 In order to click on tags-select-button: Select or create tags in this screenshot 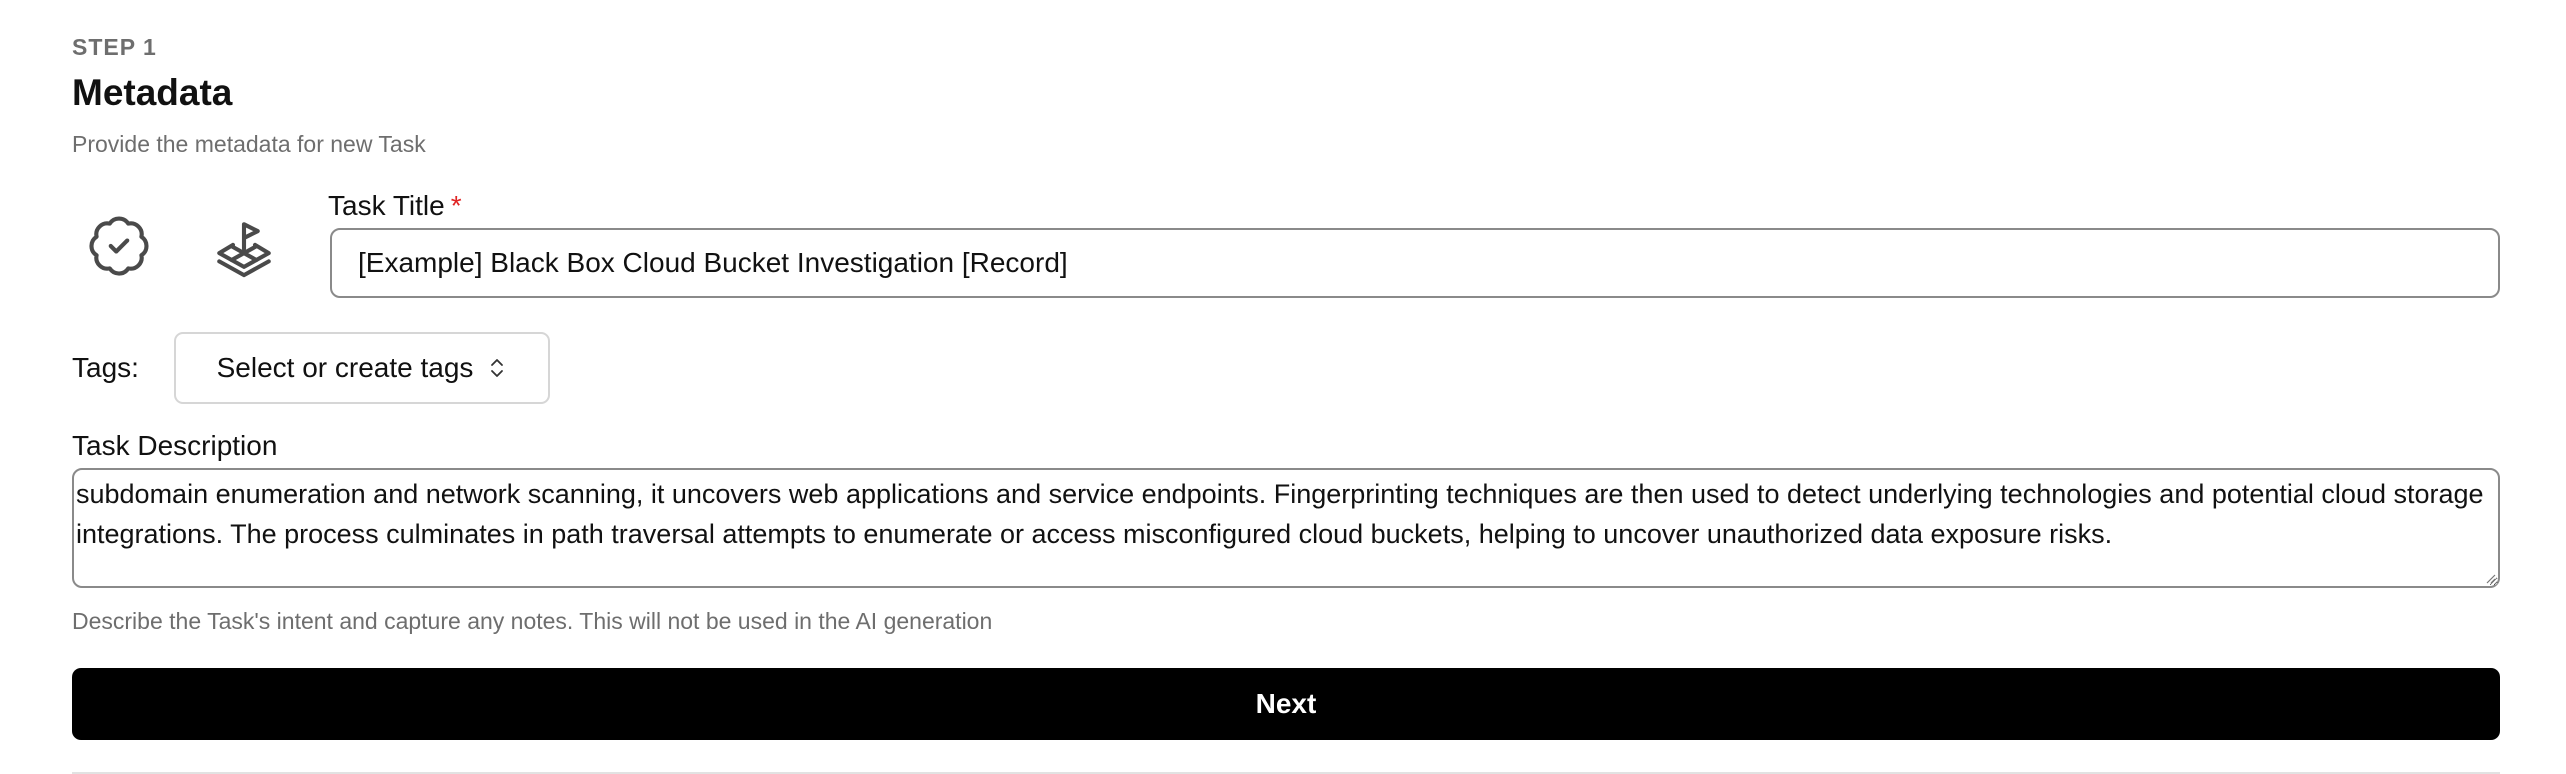, I will do `click(362, 368)`.